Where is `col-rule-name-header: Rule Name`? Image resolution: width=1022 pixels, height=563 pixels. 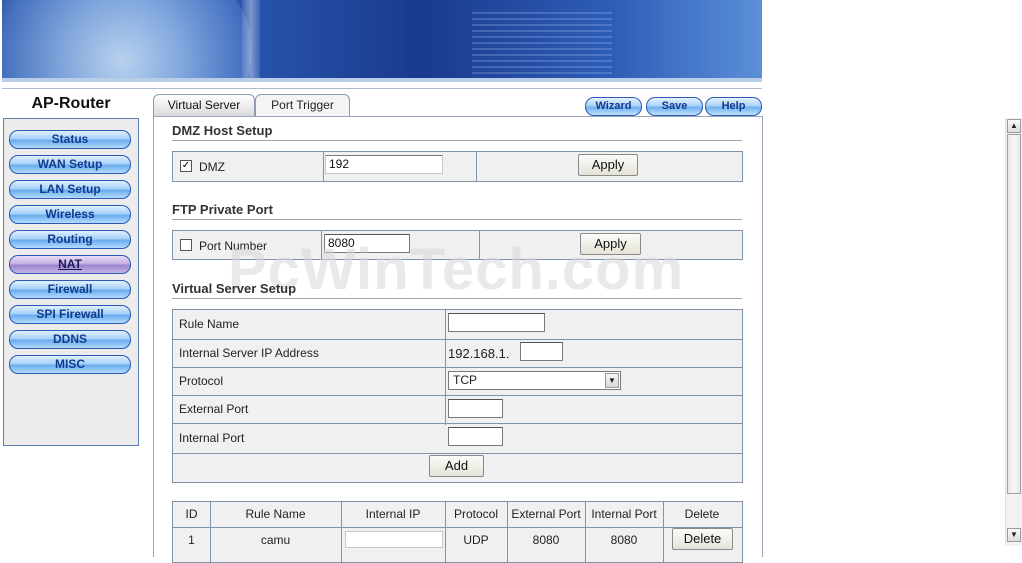
col-rule-name-header: Rule Name is located at coordinates (275, 514).